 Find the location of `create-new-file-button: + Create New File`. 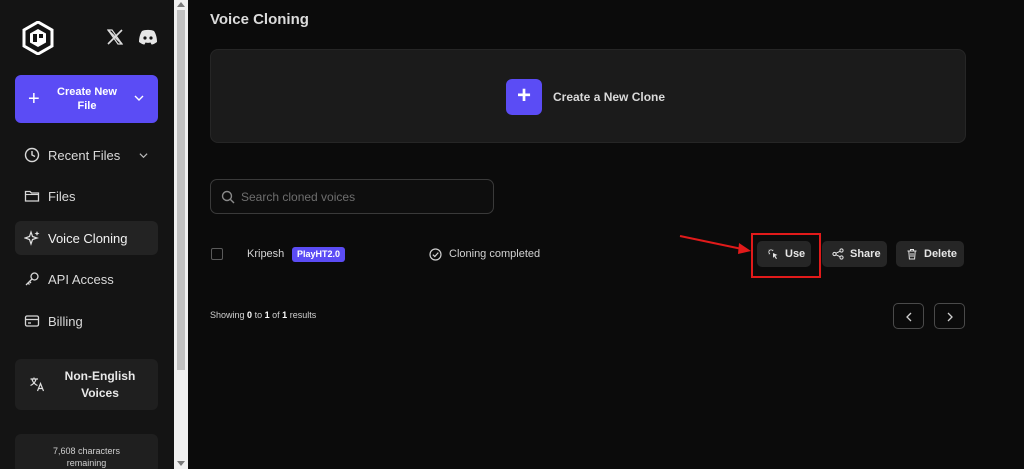

create-new-file-button: + Create New File is located at coordinates (86, 99).